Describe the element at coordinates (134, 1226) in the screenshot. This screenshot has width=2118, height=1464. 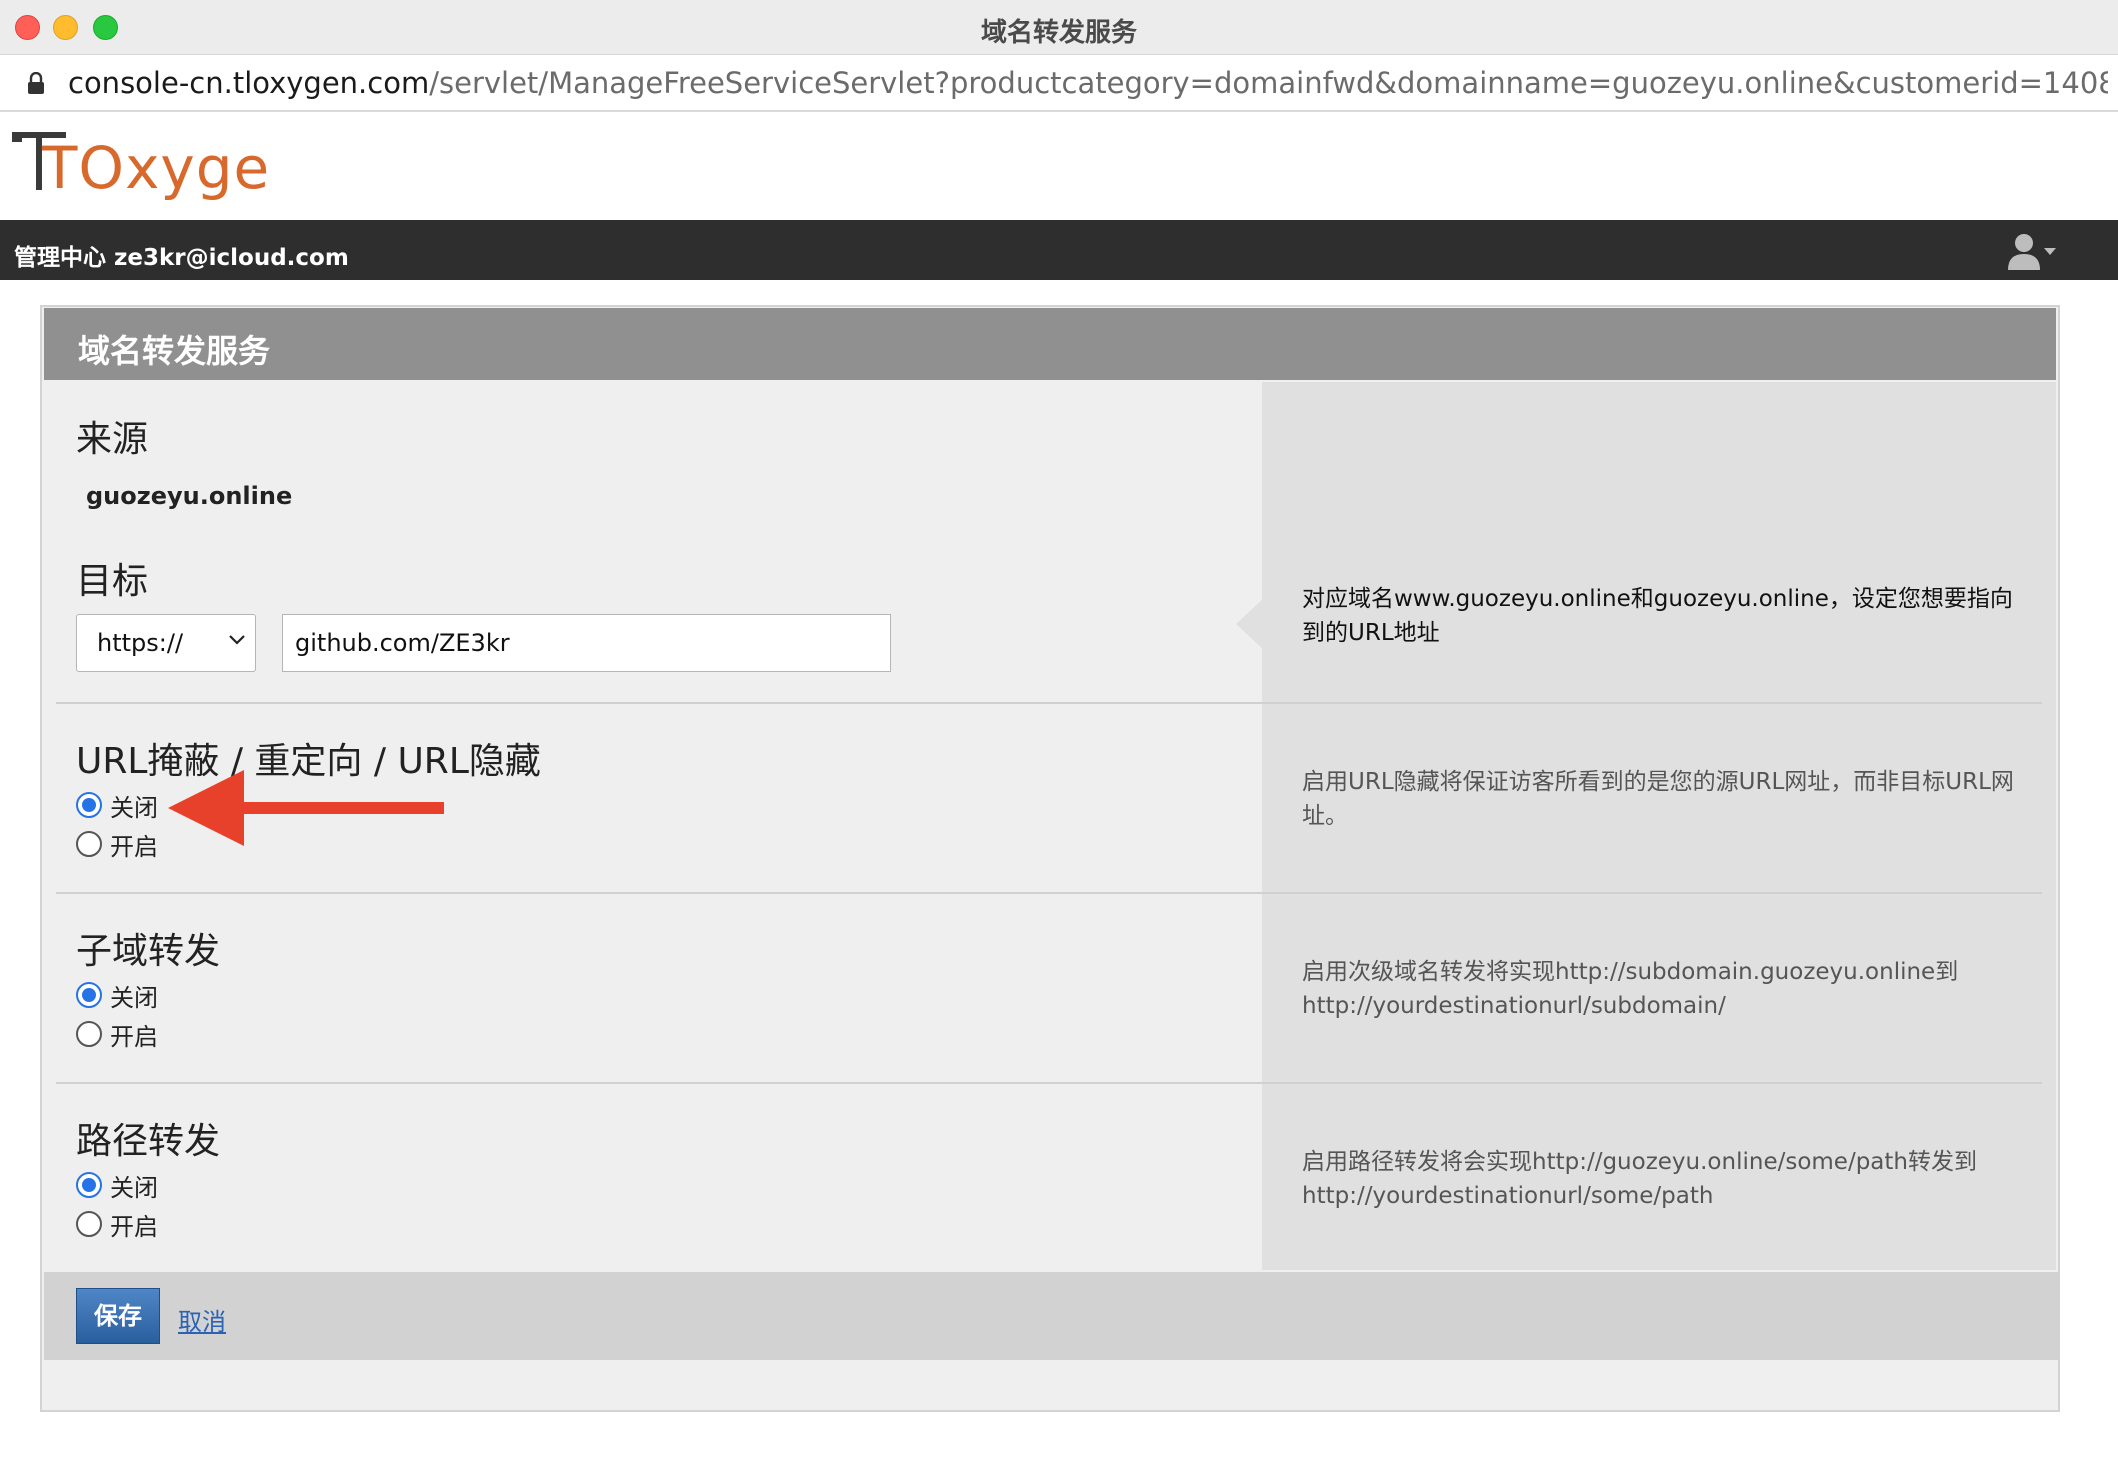
I see `path-on-label: 开启` at that location.